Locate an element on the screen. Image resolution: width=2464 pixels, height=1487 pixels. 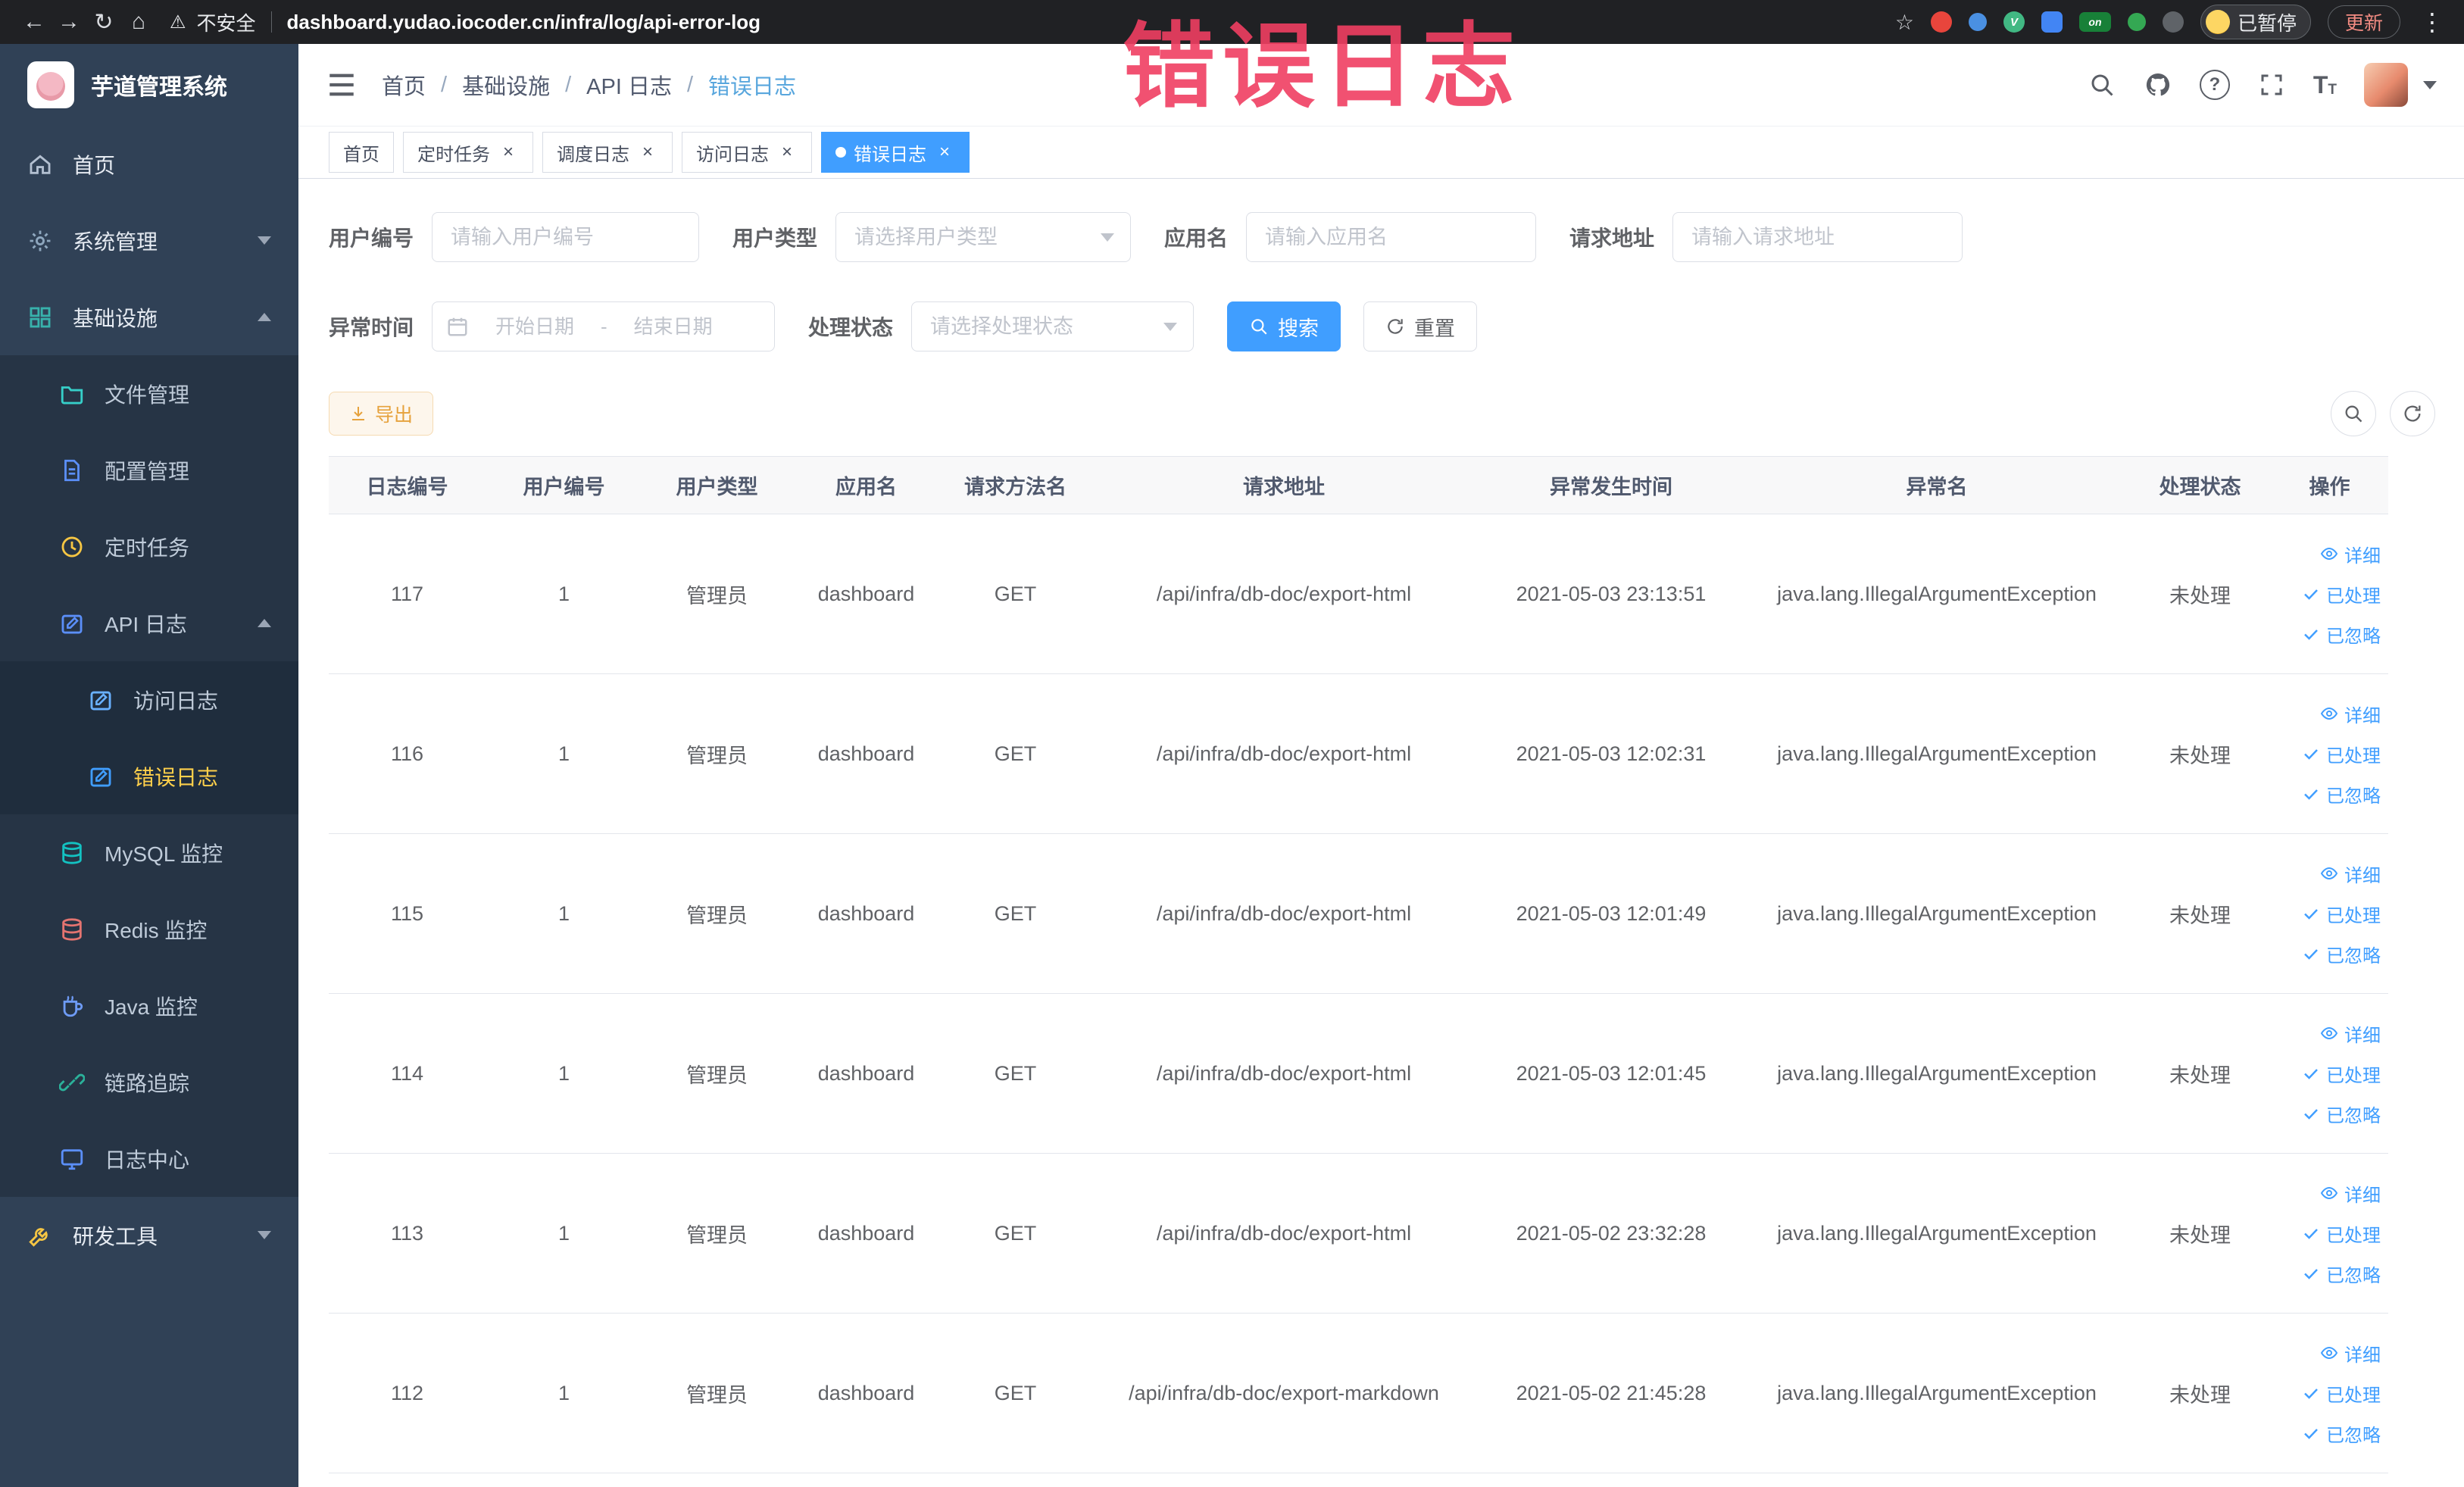
search-icon is located at coordinates (2102, 84).